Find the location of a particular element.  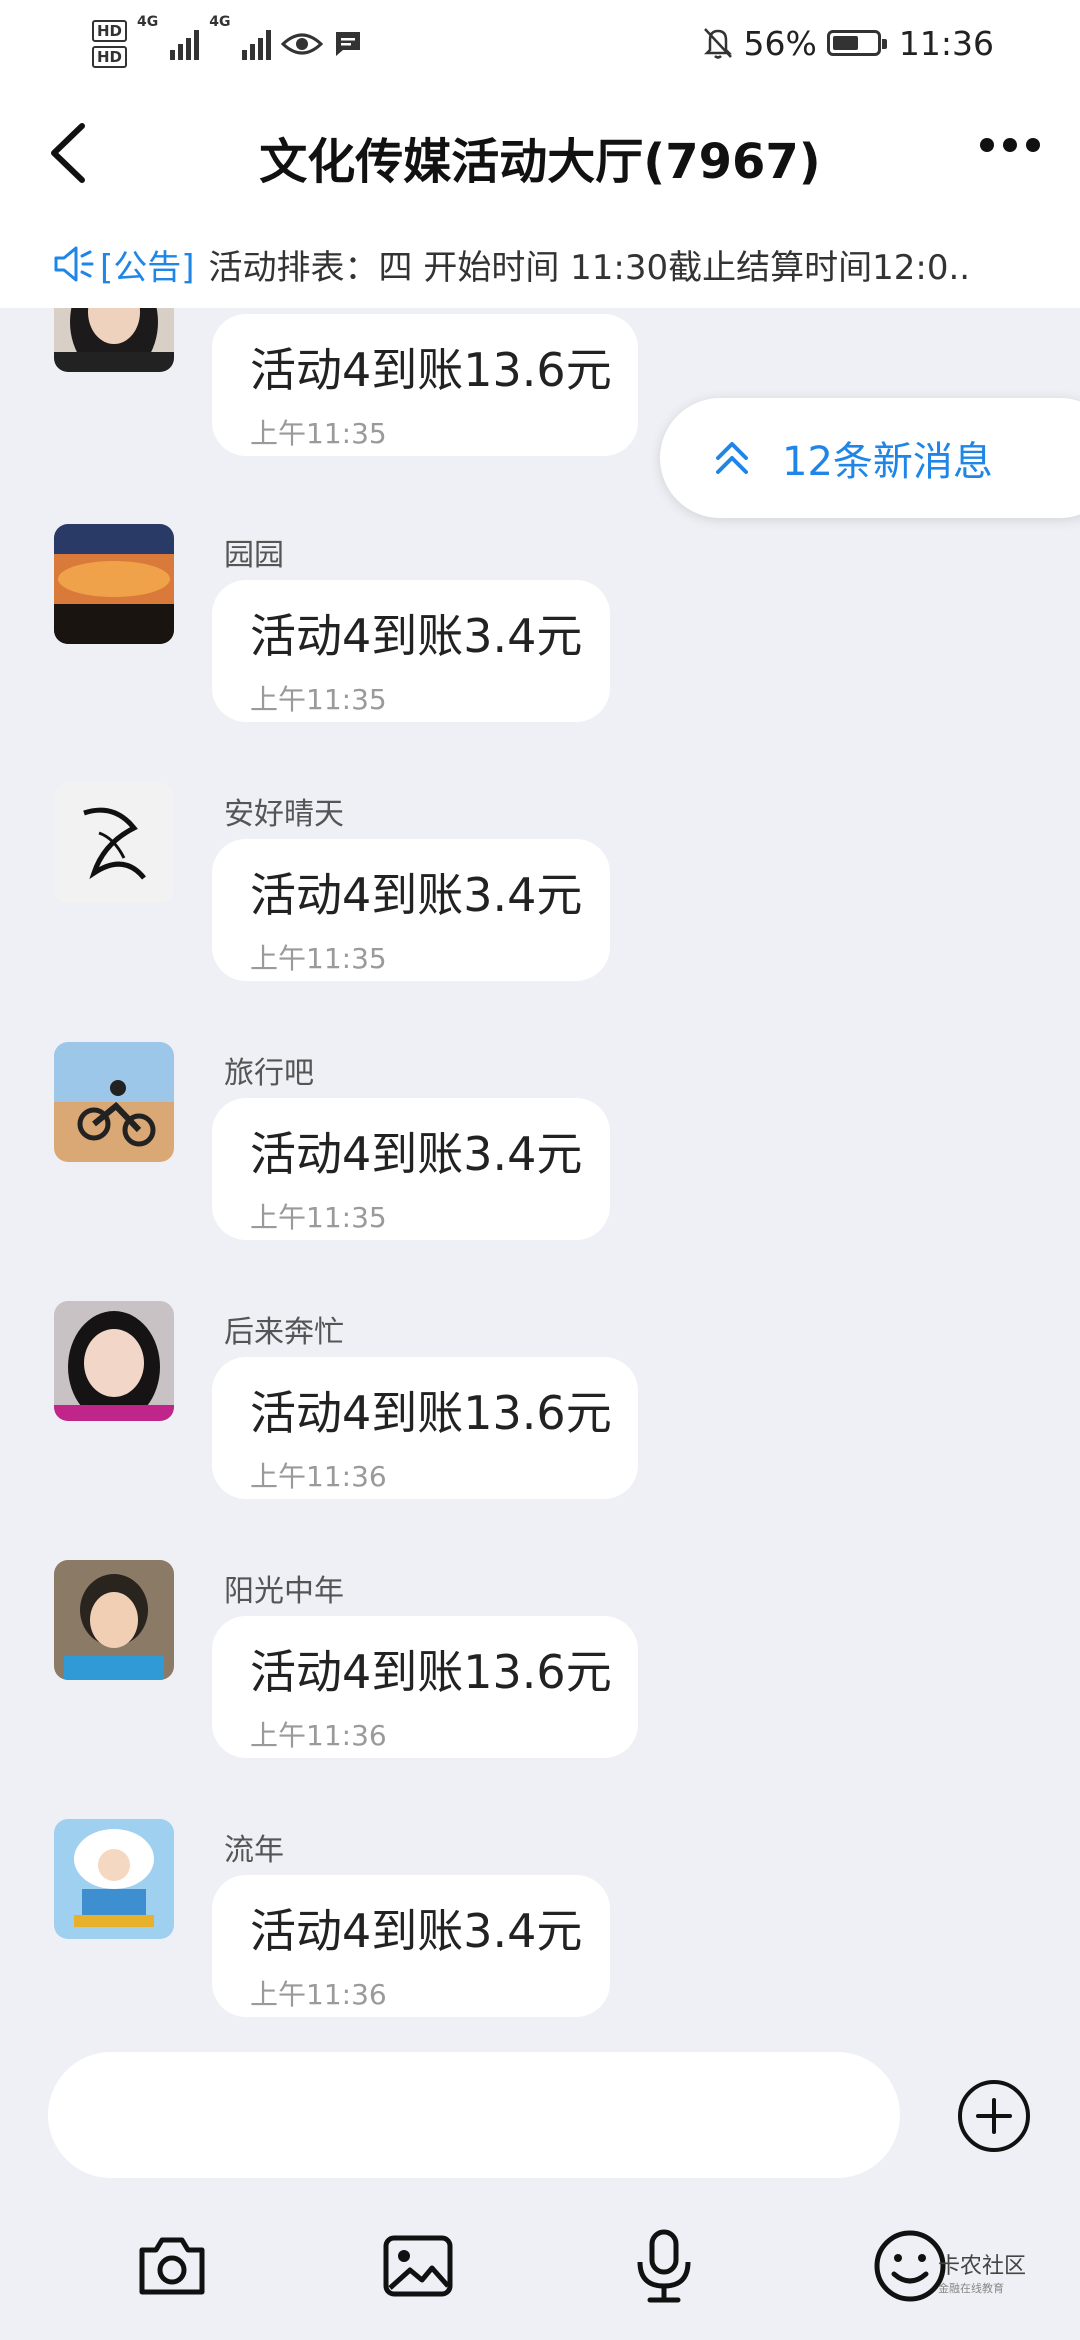

network-type-2: 4G is located at coordinates (220, 22).